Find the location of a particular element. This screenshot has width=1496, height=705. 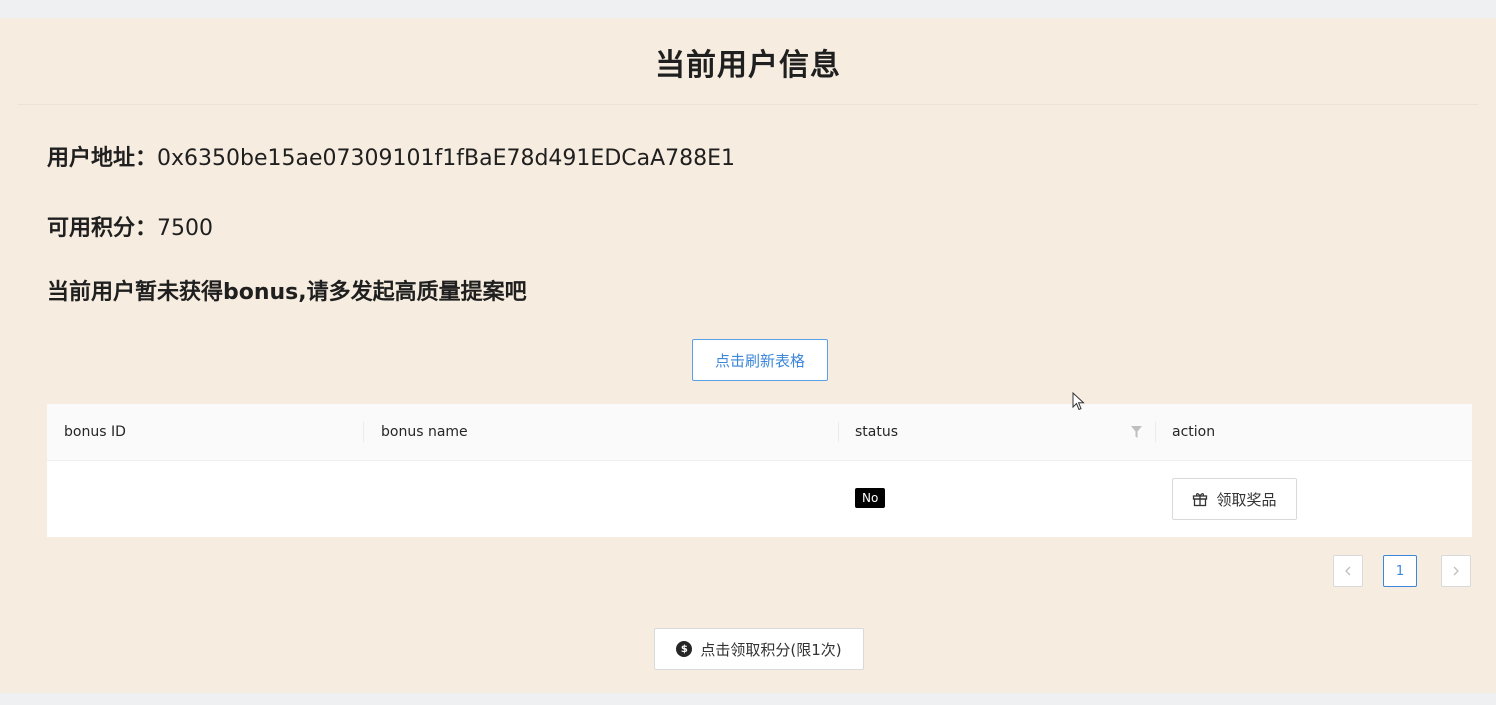

pagination-prev-button is located at coordinates (1348, 571).